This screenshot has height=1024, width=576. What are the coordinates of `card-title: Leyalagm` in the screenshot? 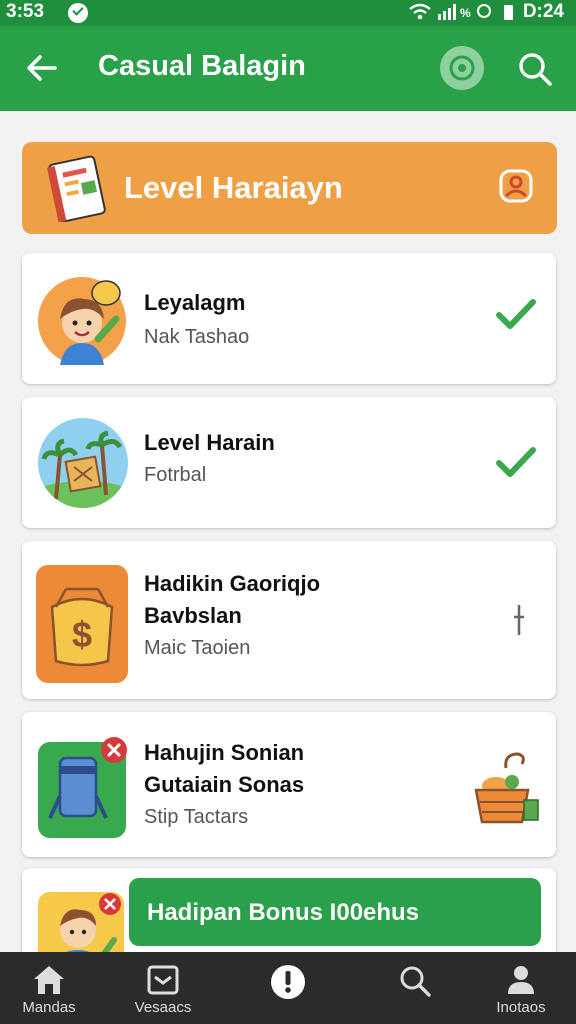 It's located at (195, 302).